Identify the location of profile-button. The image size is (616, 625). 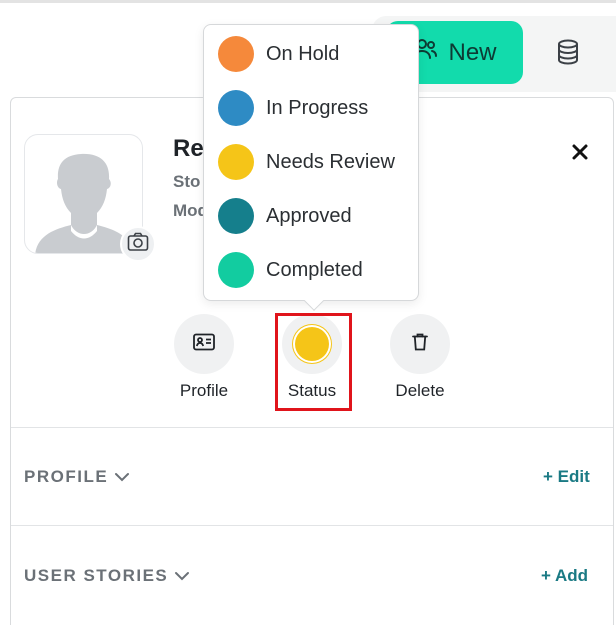
(204, 344).